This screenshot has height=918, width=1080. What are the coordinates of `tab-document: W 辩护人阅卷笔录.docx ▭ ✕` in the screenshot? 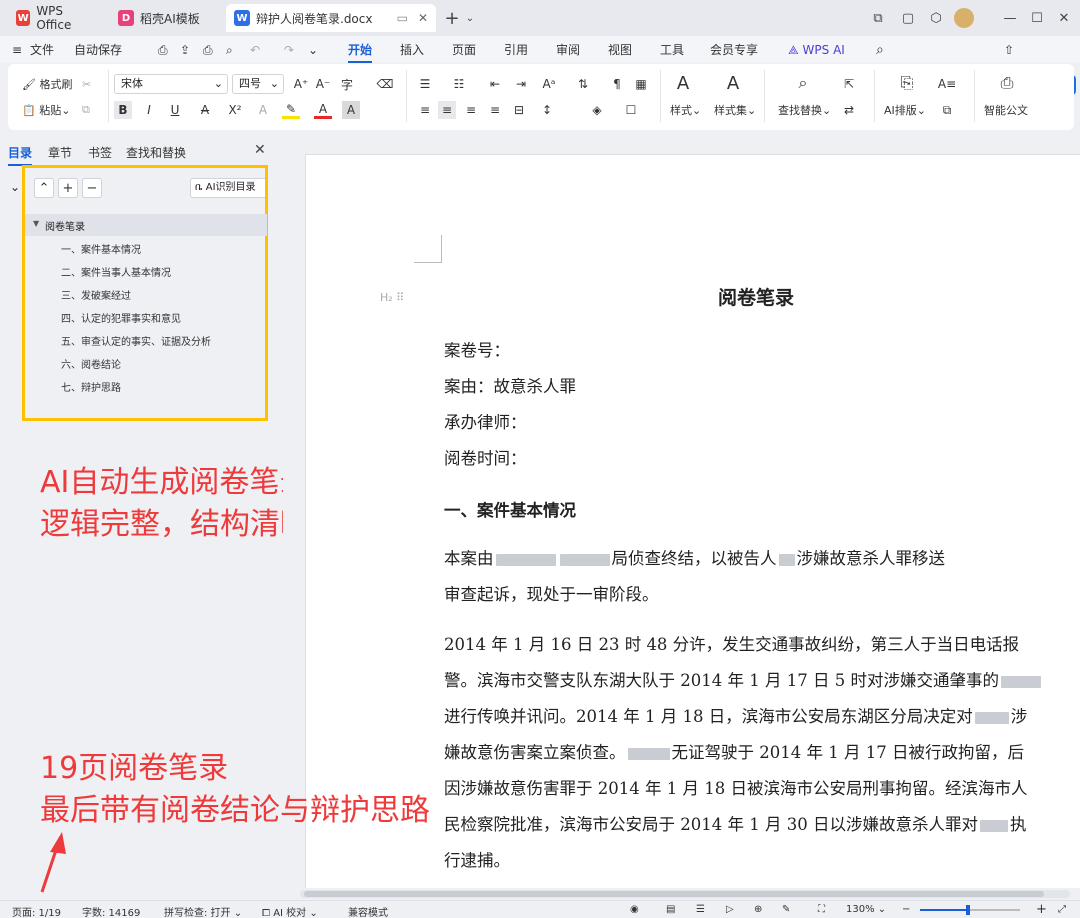 It's located at (331, 18).